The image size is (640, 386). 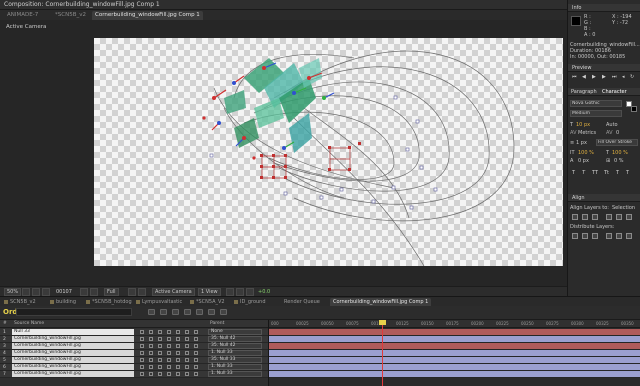 What do you see at coordinates (609, 217) in the screenshot?
I see `align-top-icon` at bounding box center [609, 217].